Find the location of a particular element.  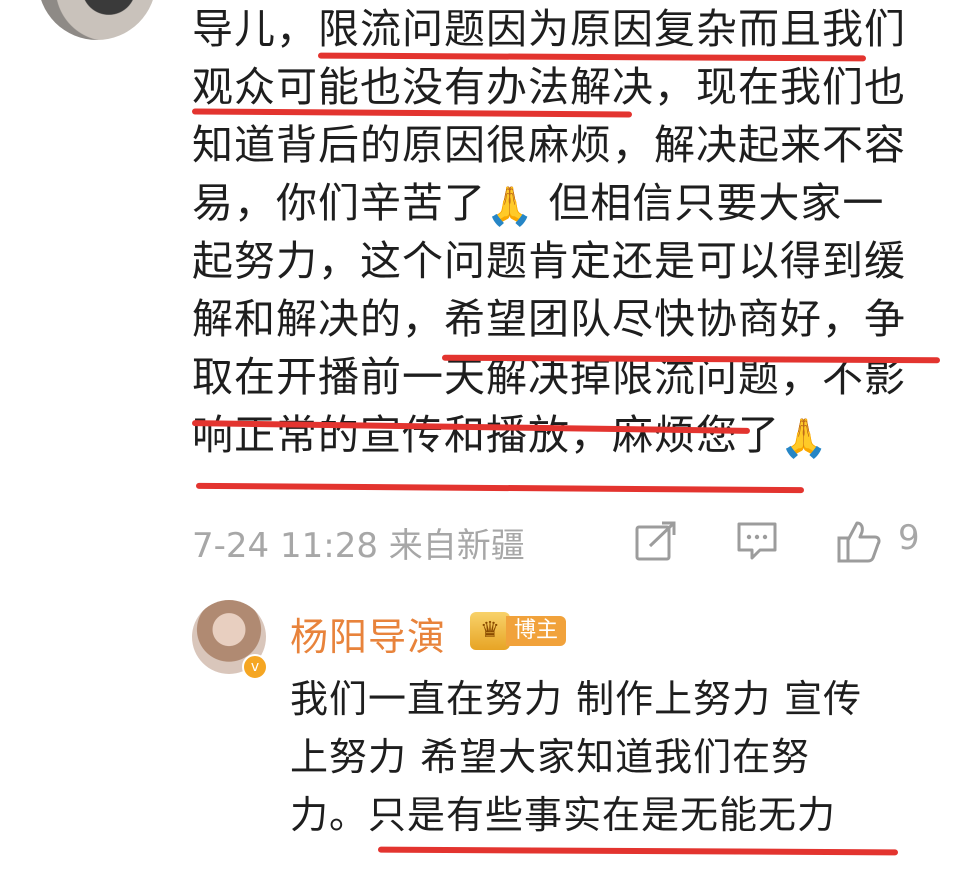

comment-line: 知道背后的原因很麻烦，解决起来不容 is located at coordinates (549, 145).